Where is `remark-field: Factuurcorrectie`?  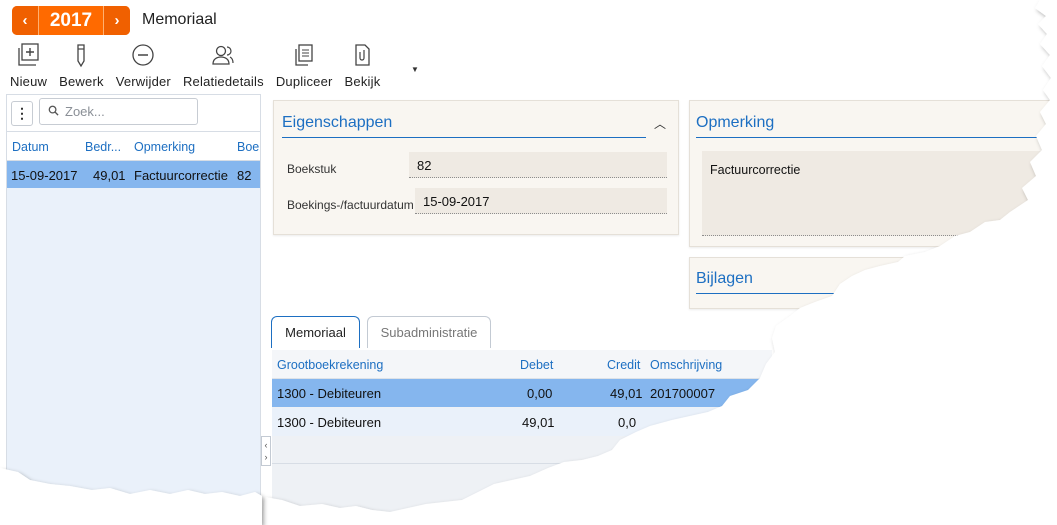
remark-field: Factuurcorrectie is located at coordinates (879, 193).